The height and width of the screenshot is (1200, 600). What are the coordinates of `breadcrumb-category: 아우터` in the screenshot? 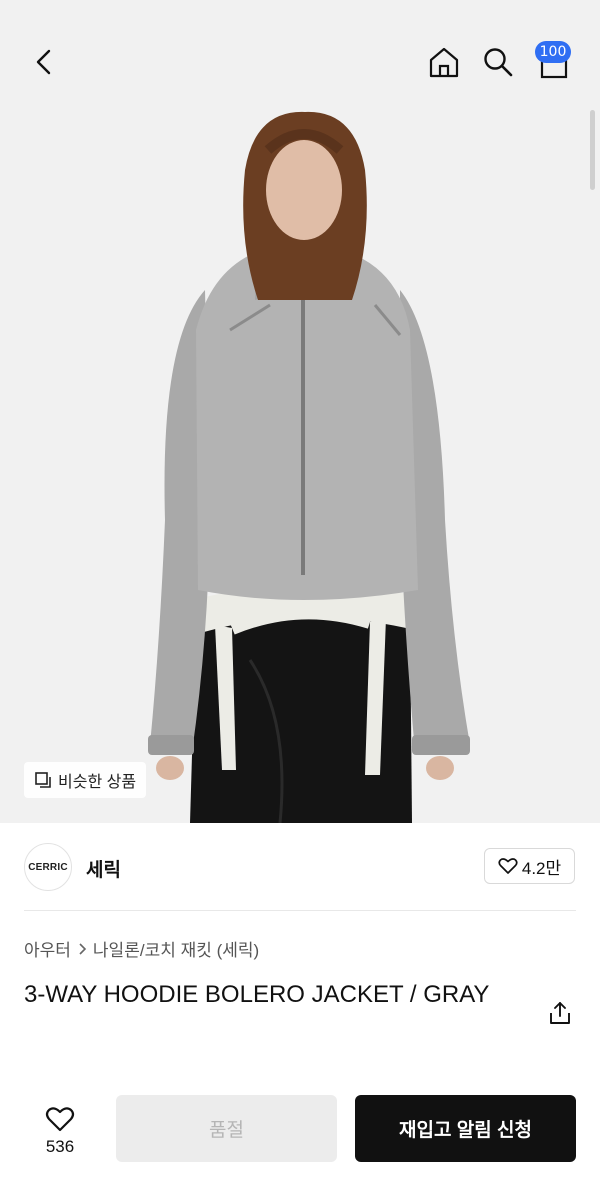 It's located at (47, 948).